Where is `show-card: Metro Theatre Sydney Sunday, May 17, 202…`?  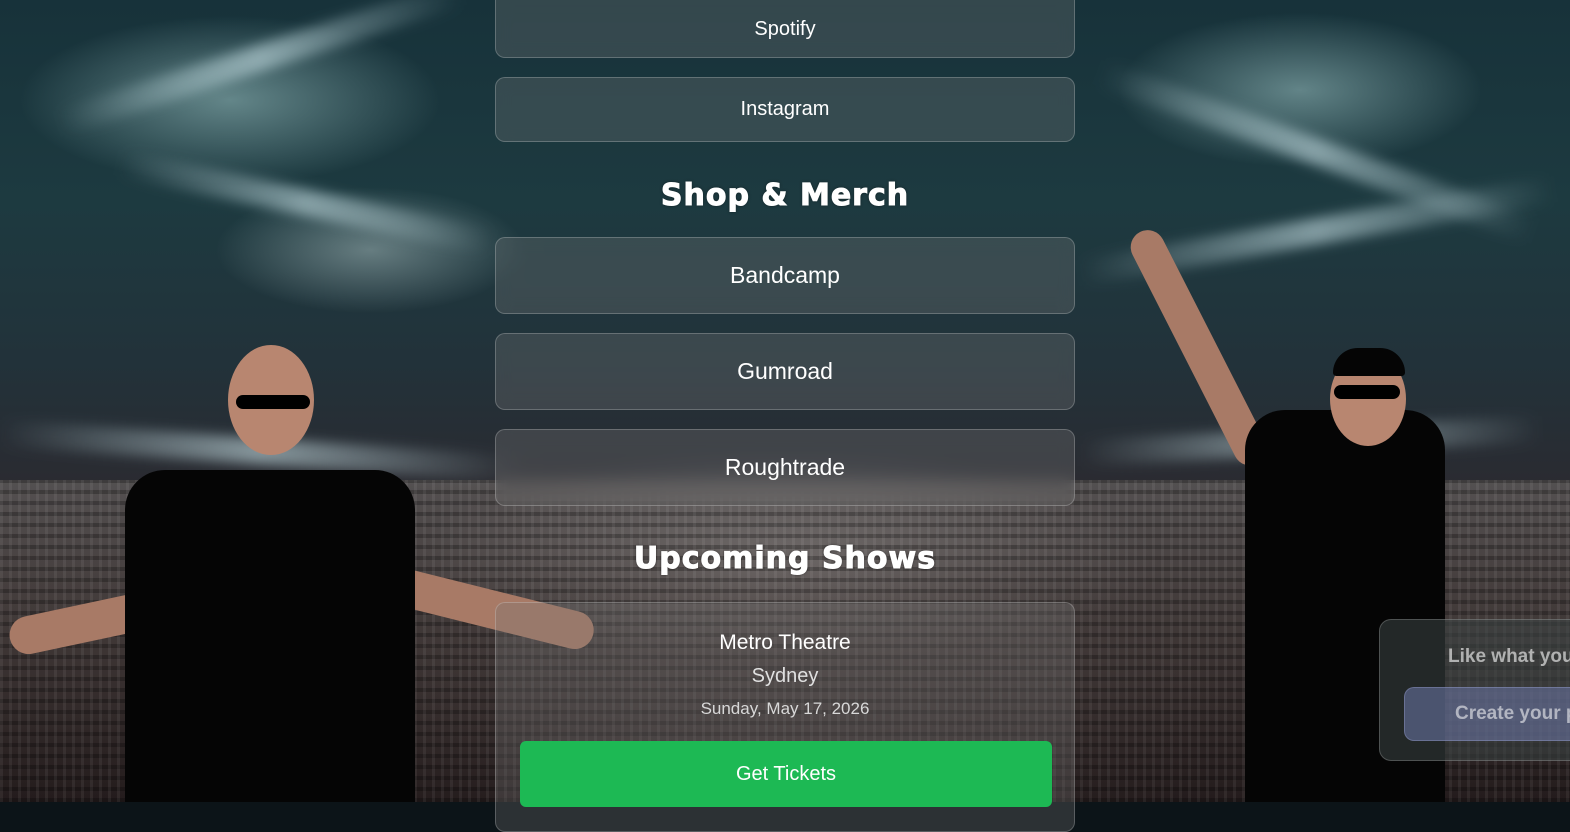
show-card: Metro Theatre Sydney Sunday, May 17, 202… is located at coordinates (785, 717).